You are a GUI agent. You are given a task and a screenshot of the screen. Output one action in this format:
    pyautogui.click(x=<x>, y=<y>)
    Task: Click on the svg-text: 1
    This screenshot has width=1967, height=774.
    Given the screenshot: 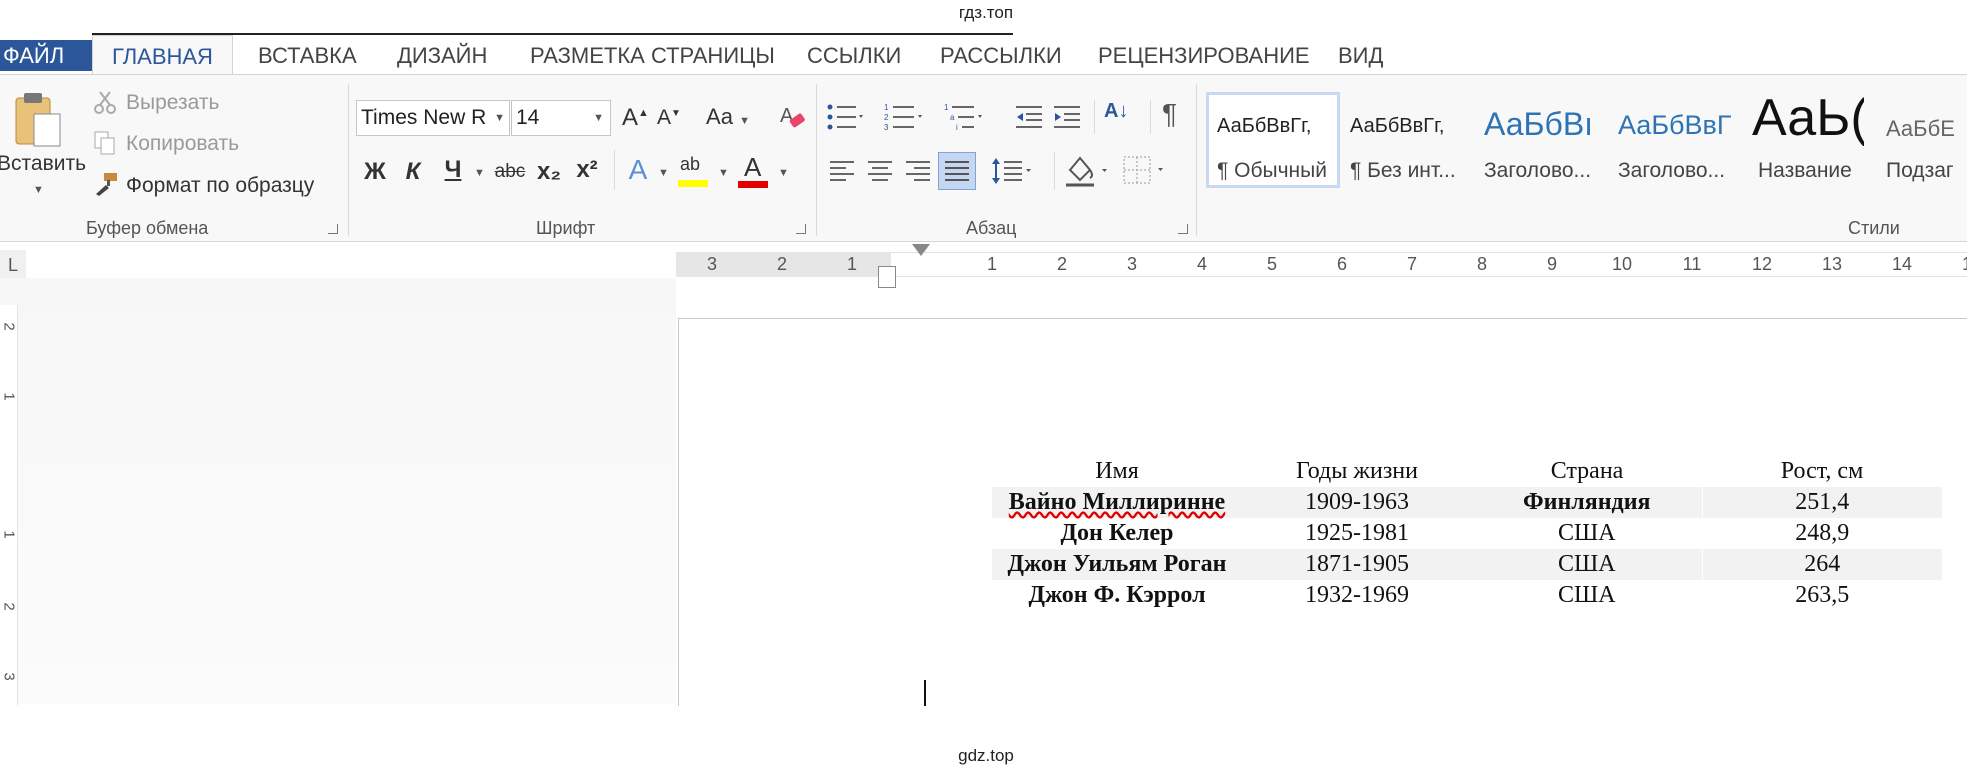 What is the action you would take?
    pyautogui.click(x=946, y=107)
    